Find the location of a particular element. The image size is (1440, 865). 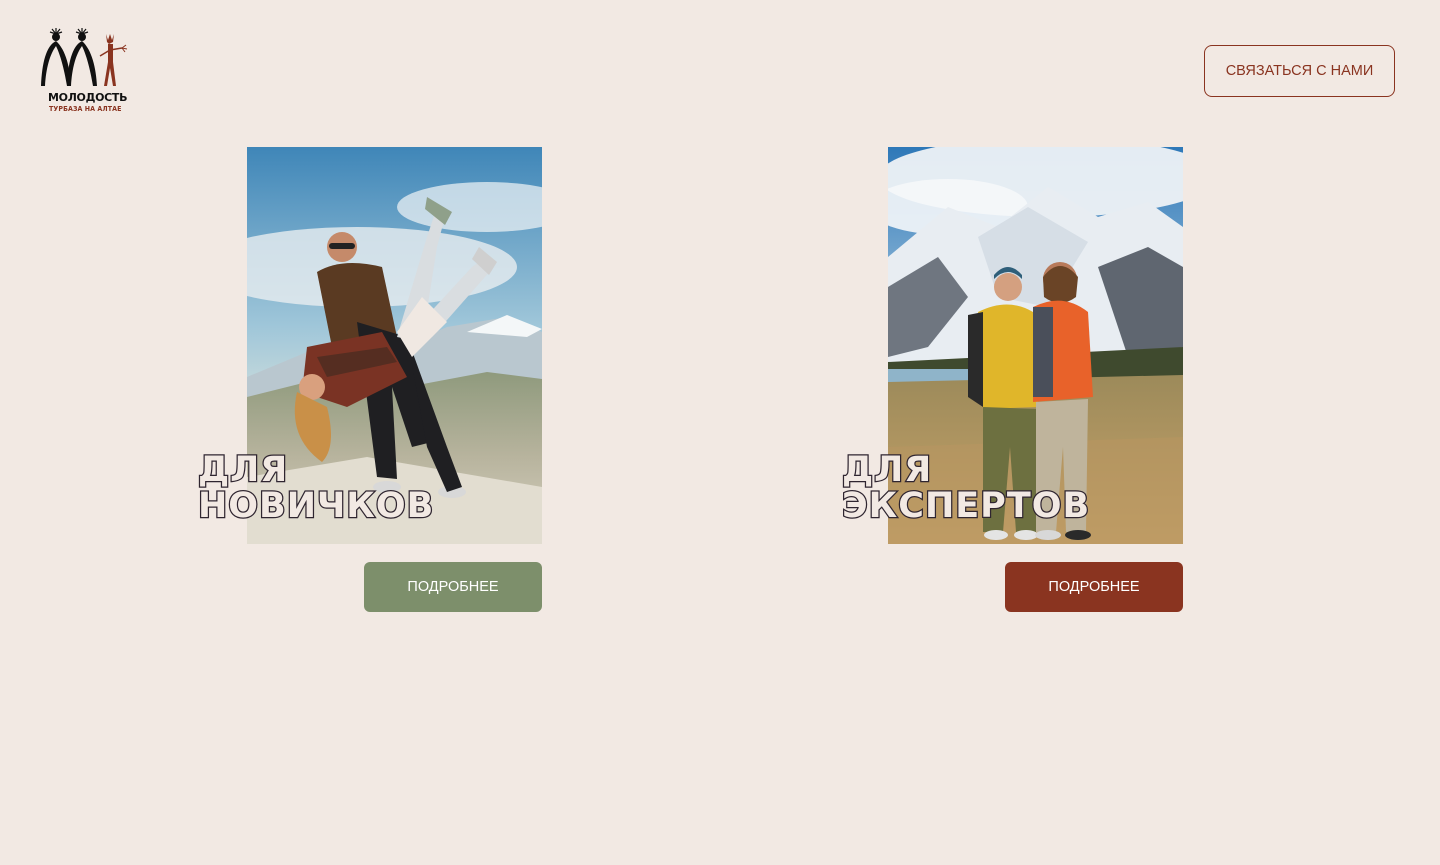

logo-figures-icon is located at coordinates (84, 57).